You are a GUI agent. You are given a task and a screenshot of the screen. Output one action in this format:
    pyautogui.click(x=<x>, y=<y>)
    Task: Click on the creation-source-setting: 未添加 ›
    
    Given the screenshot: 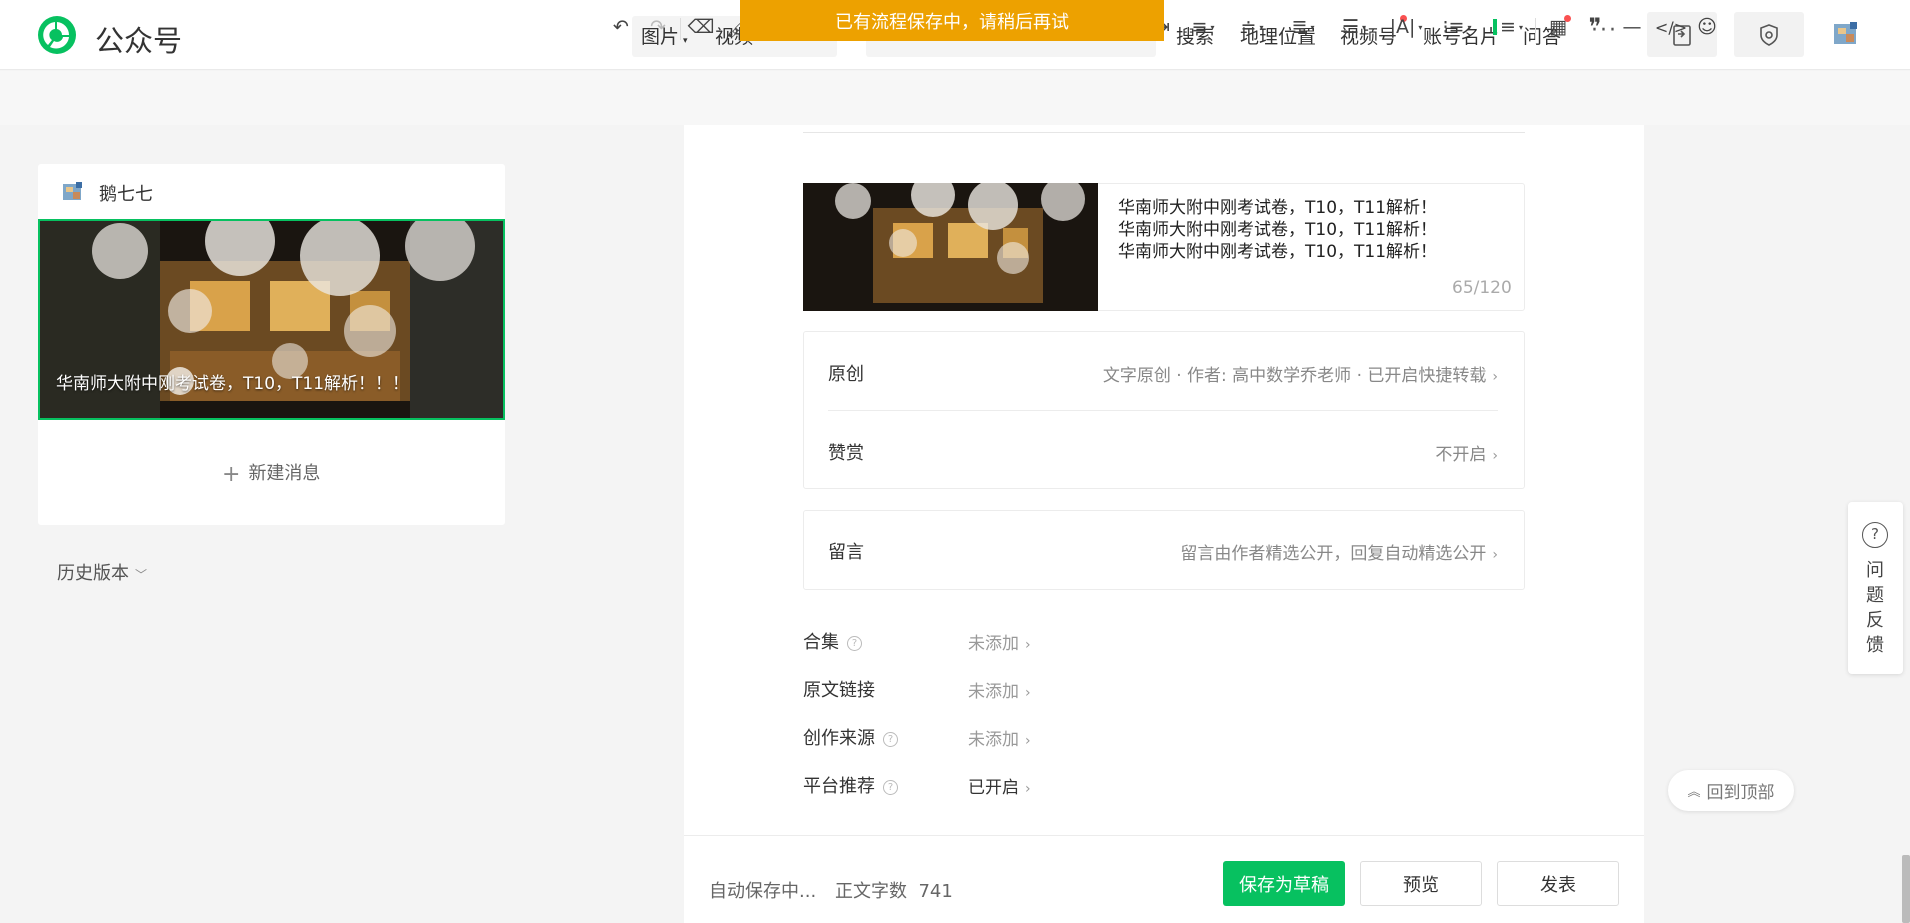 What is the action you would take?
    pyautogui.click(x=999, y=737)
    